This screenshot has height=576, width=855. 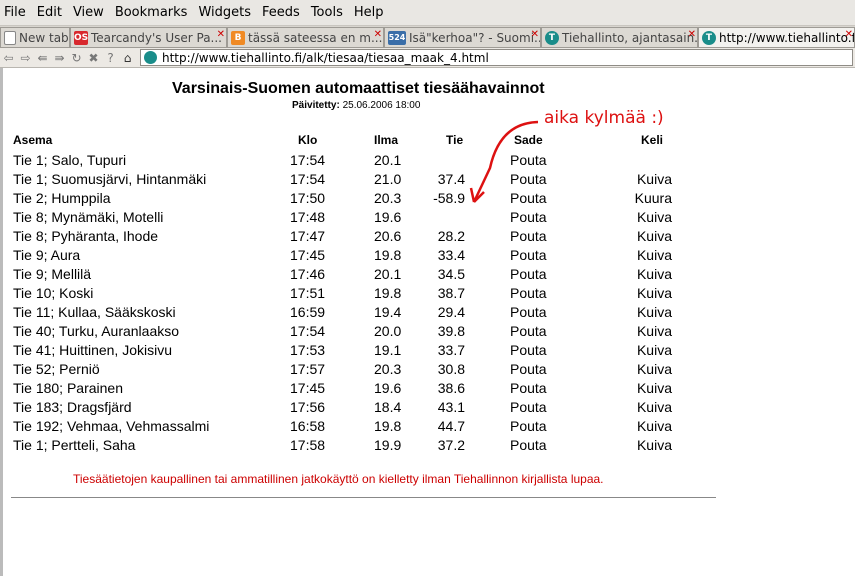 I want to click on cell-klo: 17:45, so click(x=308, y=255).